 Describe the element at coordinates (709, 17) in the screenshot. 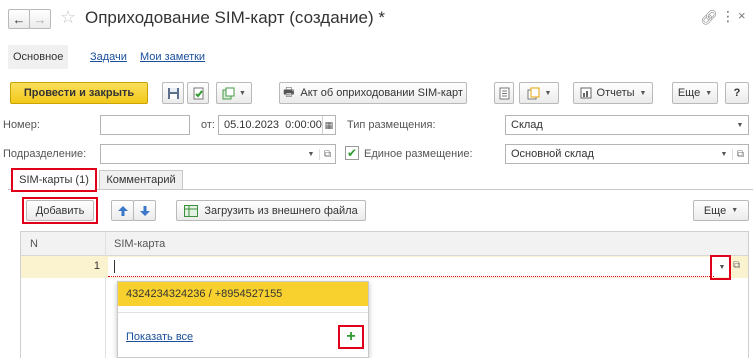

I see `link-icon: 🔗︎` at that location.